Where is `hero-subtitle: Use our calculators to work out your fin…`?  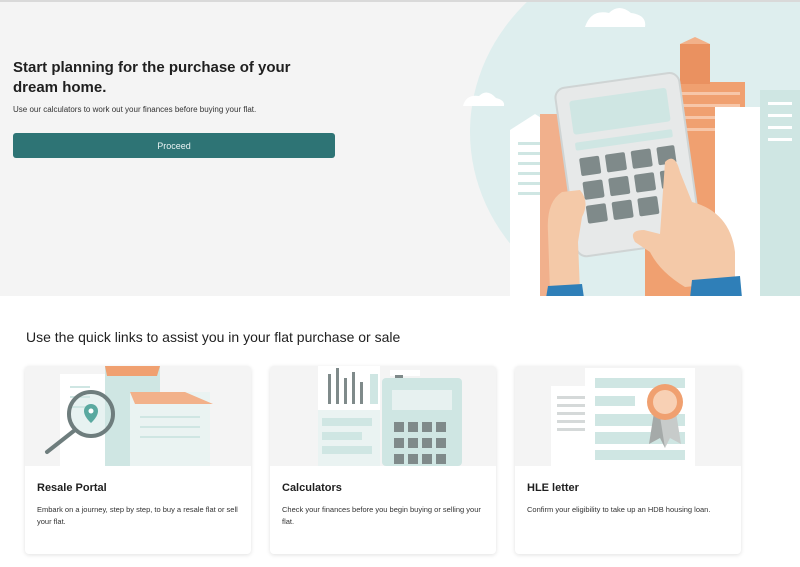 hero-subtitle: Use our calculators to work out your fin… is located at coordinates (135, 109).